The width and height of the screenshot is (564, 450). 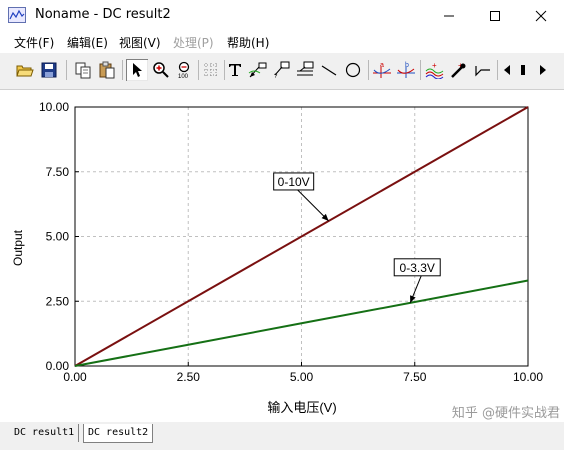 What do you see at coordinates (34, 42) in the screenshot?
I see `menu-file: 文件(F)` at bounding box center [34, 42].